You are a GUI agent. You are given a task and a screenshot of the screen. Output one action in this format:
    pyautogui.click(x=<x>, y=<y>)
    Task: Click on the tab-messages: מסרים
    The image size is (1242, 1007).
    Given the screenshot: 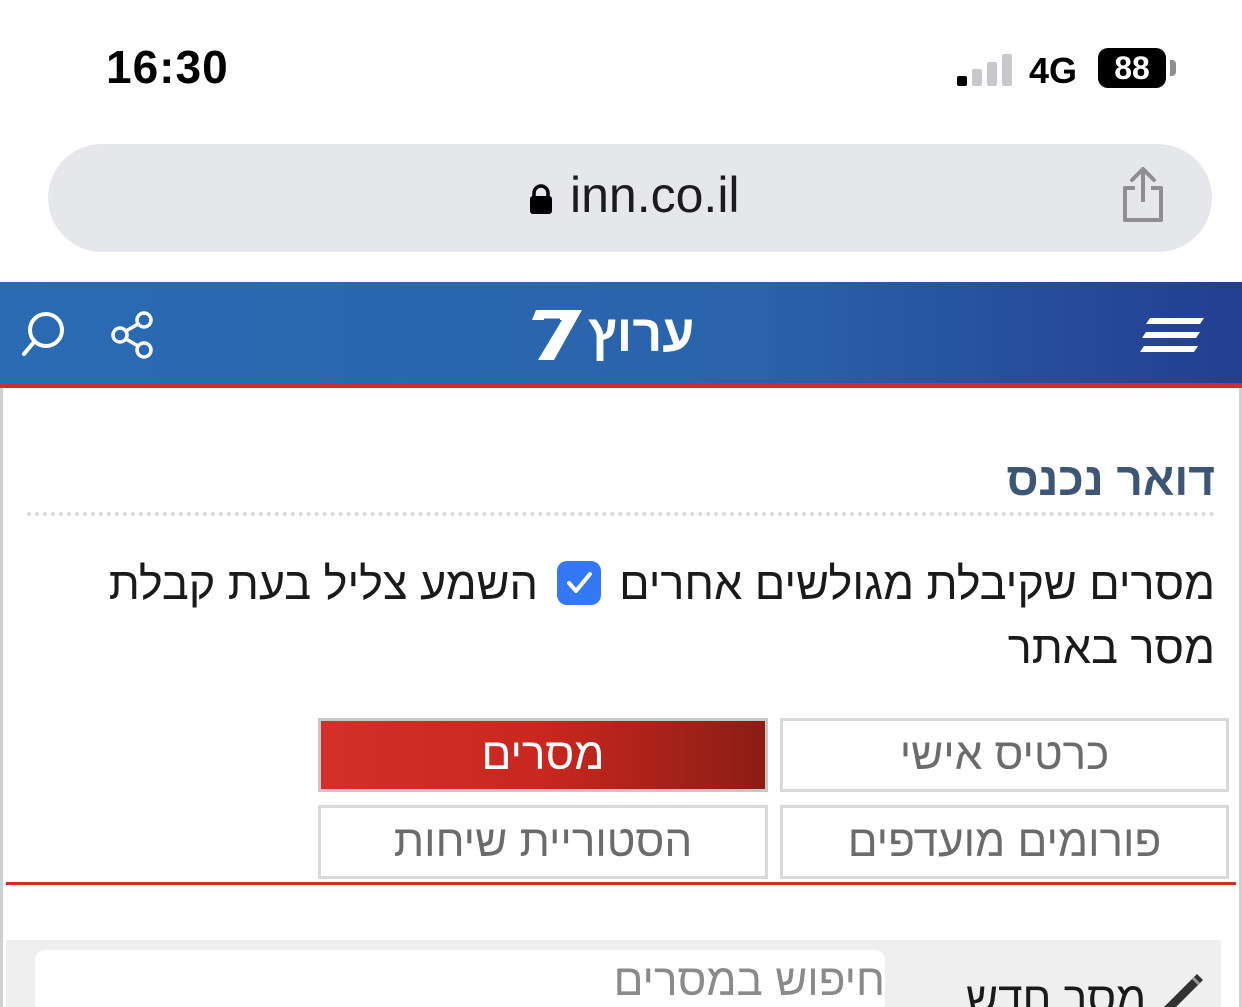 What is the action you would take?
    pyautogui.click(x=543, y=755)
    